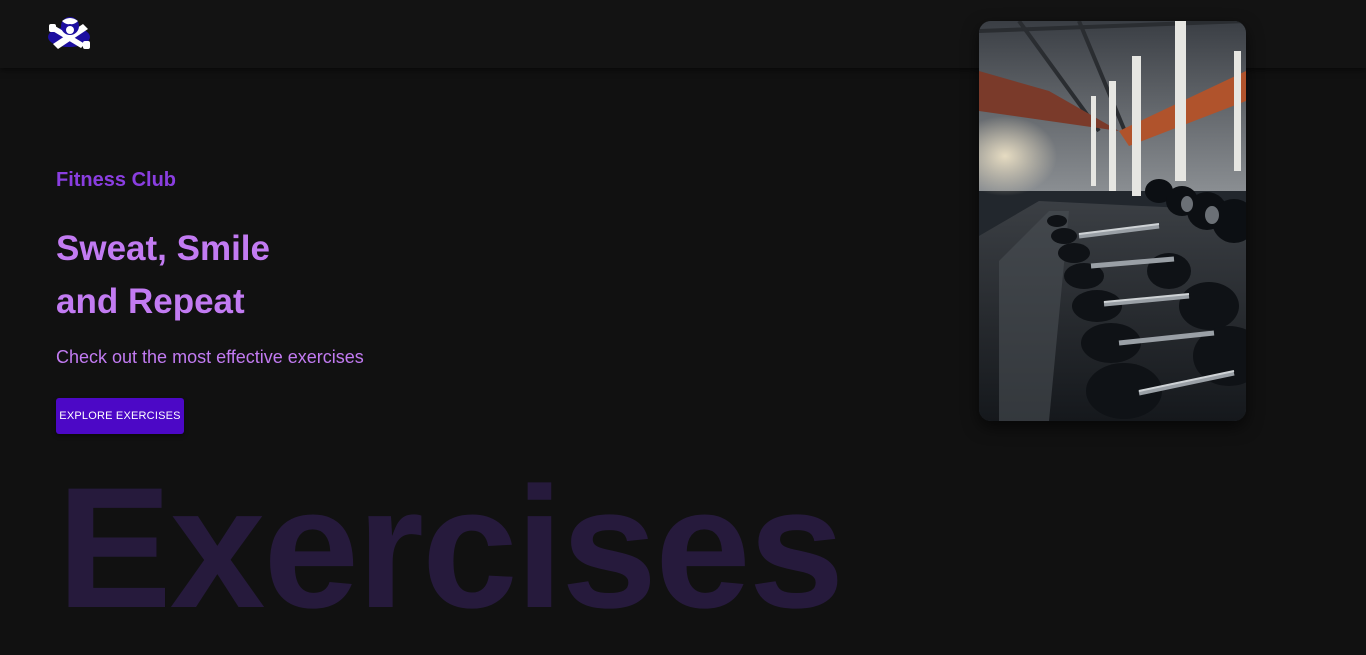  I want to click on hero-title: Sweat, Smile and Repeat, so click(163, 275).